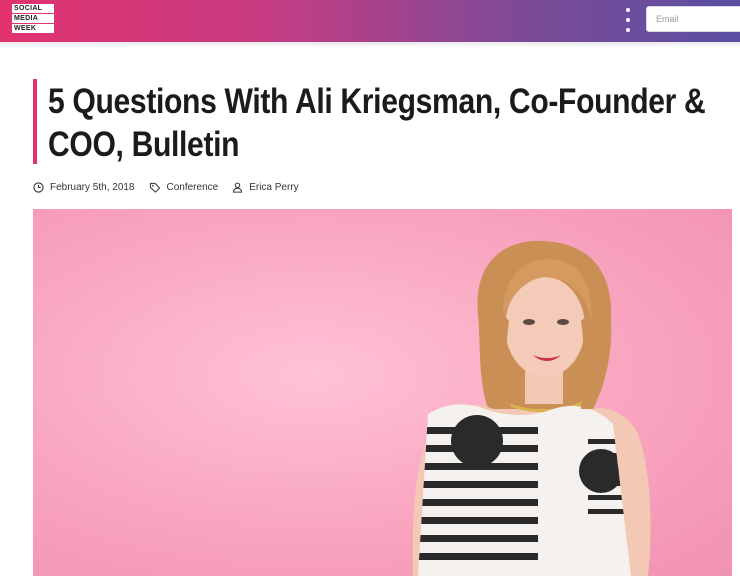 The width and height of the screenshot is (740, 588). I want to click on logo-line-social: SOCIAL, so click(33, 8).